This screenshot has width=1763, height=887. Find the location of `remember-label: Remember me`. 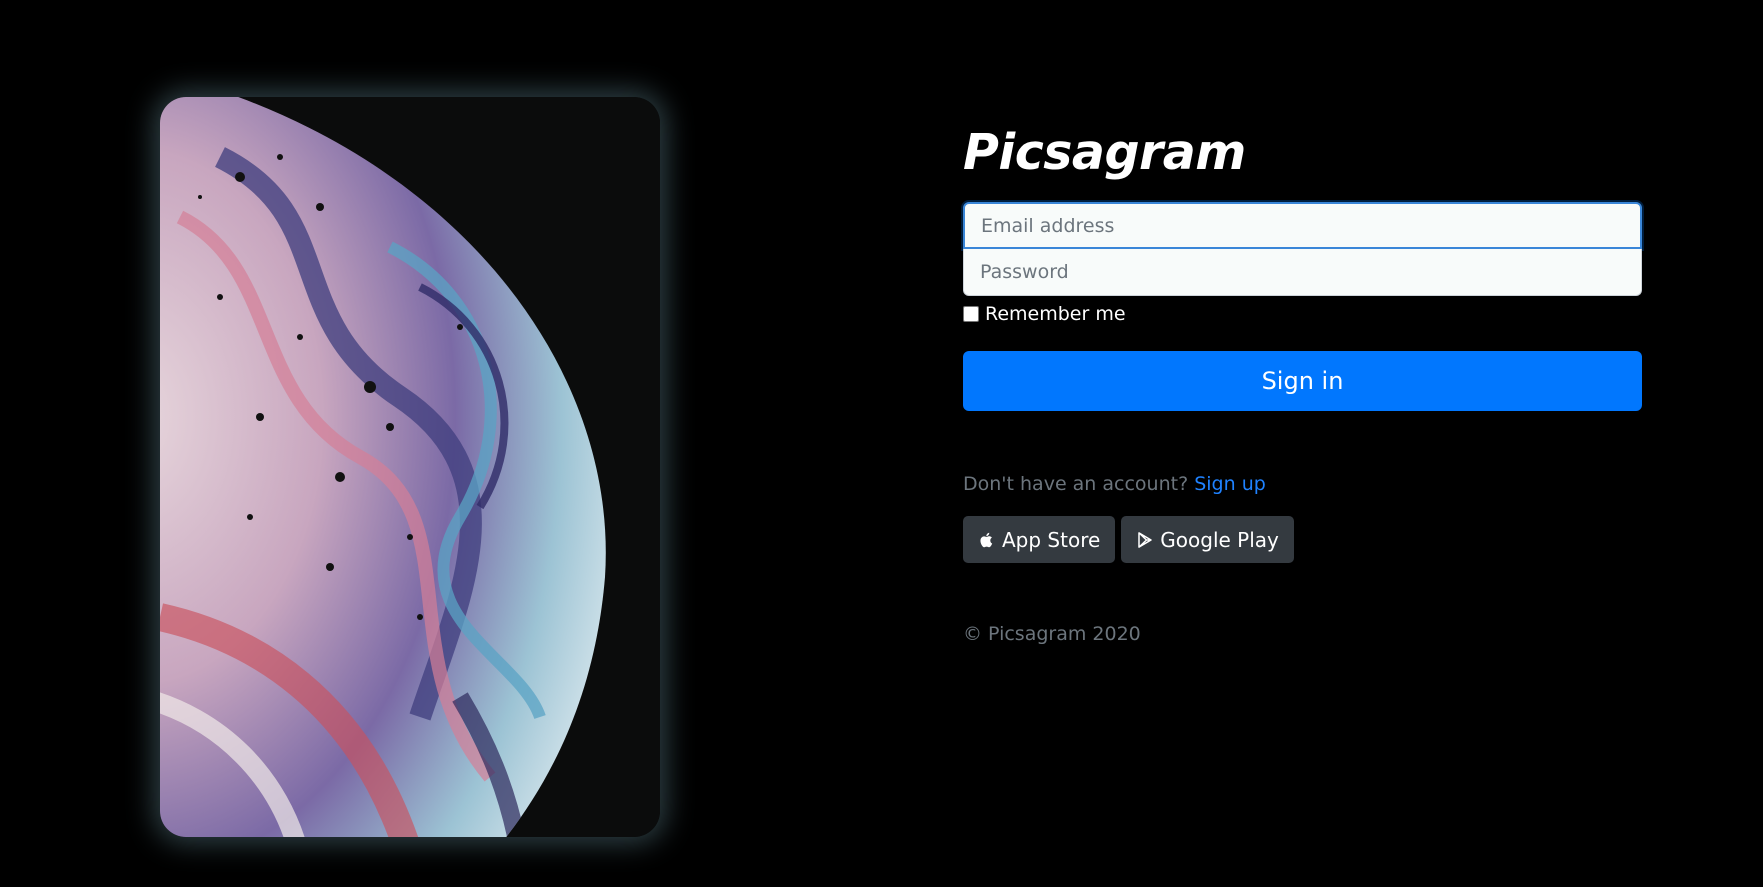

remember-label: Remember me is located at coordinates (1055, 314).